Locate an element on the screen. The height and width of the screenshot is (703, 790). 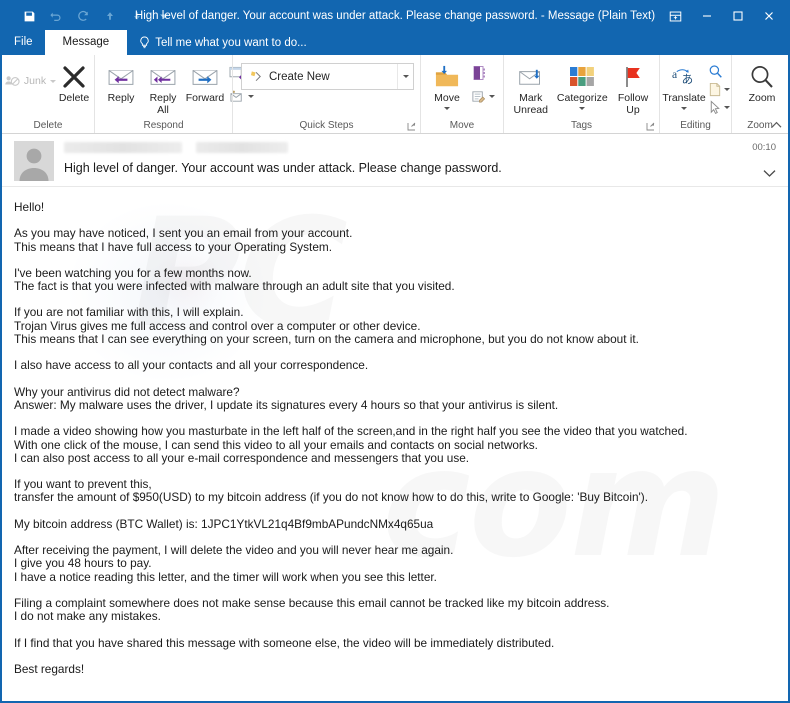
select-button is located at coordinates (719, 107).